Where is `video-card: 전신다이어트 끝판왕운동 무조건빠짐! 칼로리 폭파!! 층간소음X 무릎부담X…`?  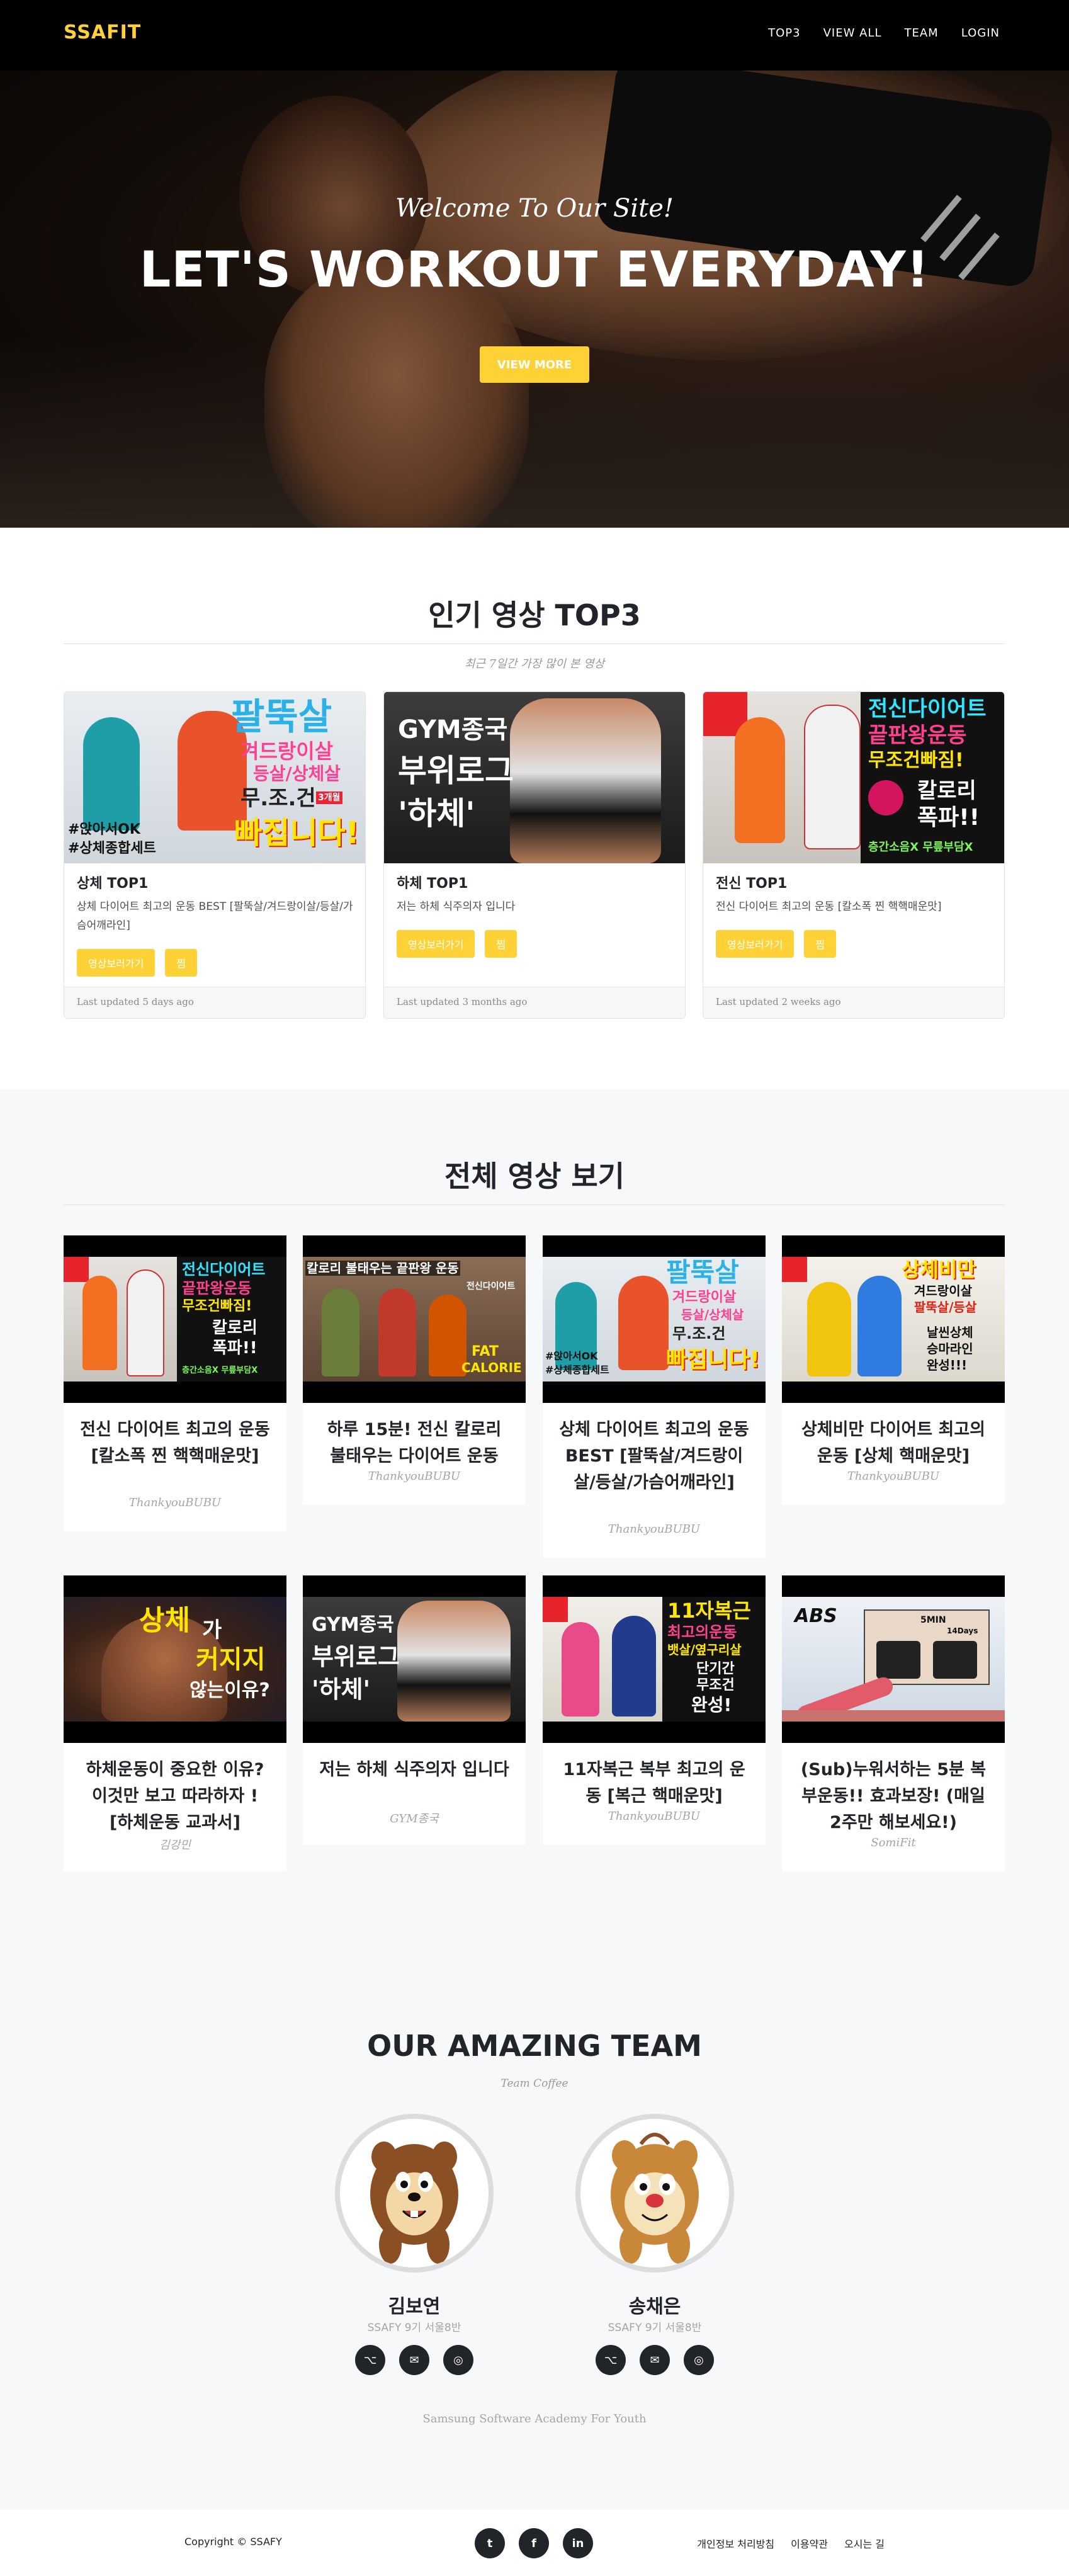
video-card: 전신다이어트 끝판왕운동 무조건빠짐! 칼로리 폭파!! 층간소음X 무릎부담X… is located at coordinates (175, 1383).